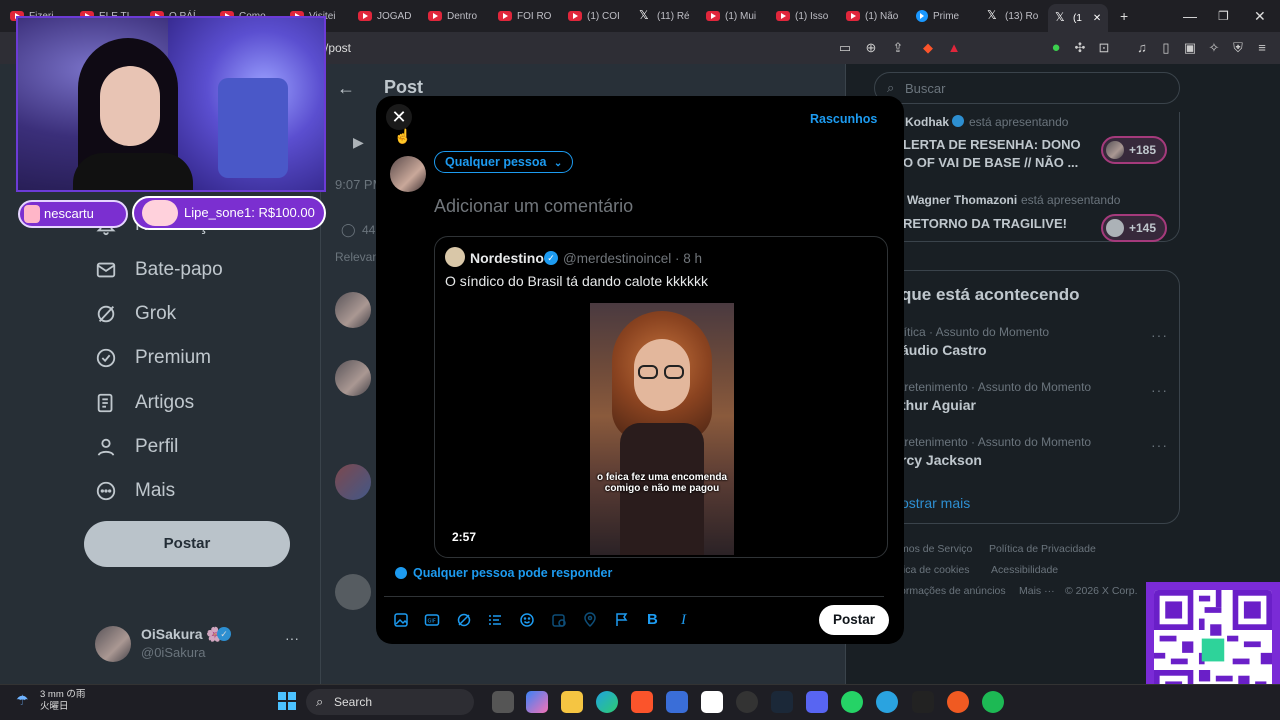 This screenshot has height=720, width=1280. I want to click on search-icon: ⌕, so click(320, 701).